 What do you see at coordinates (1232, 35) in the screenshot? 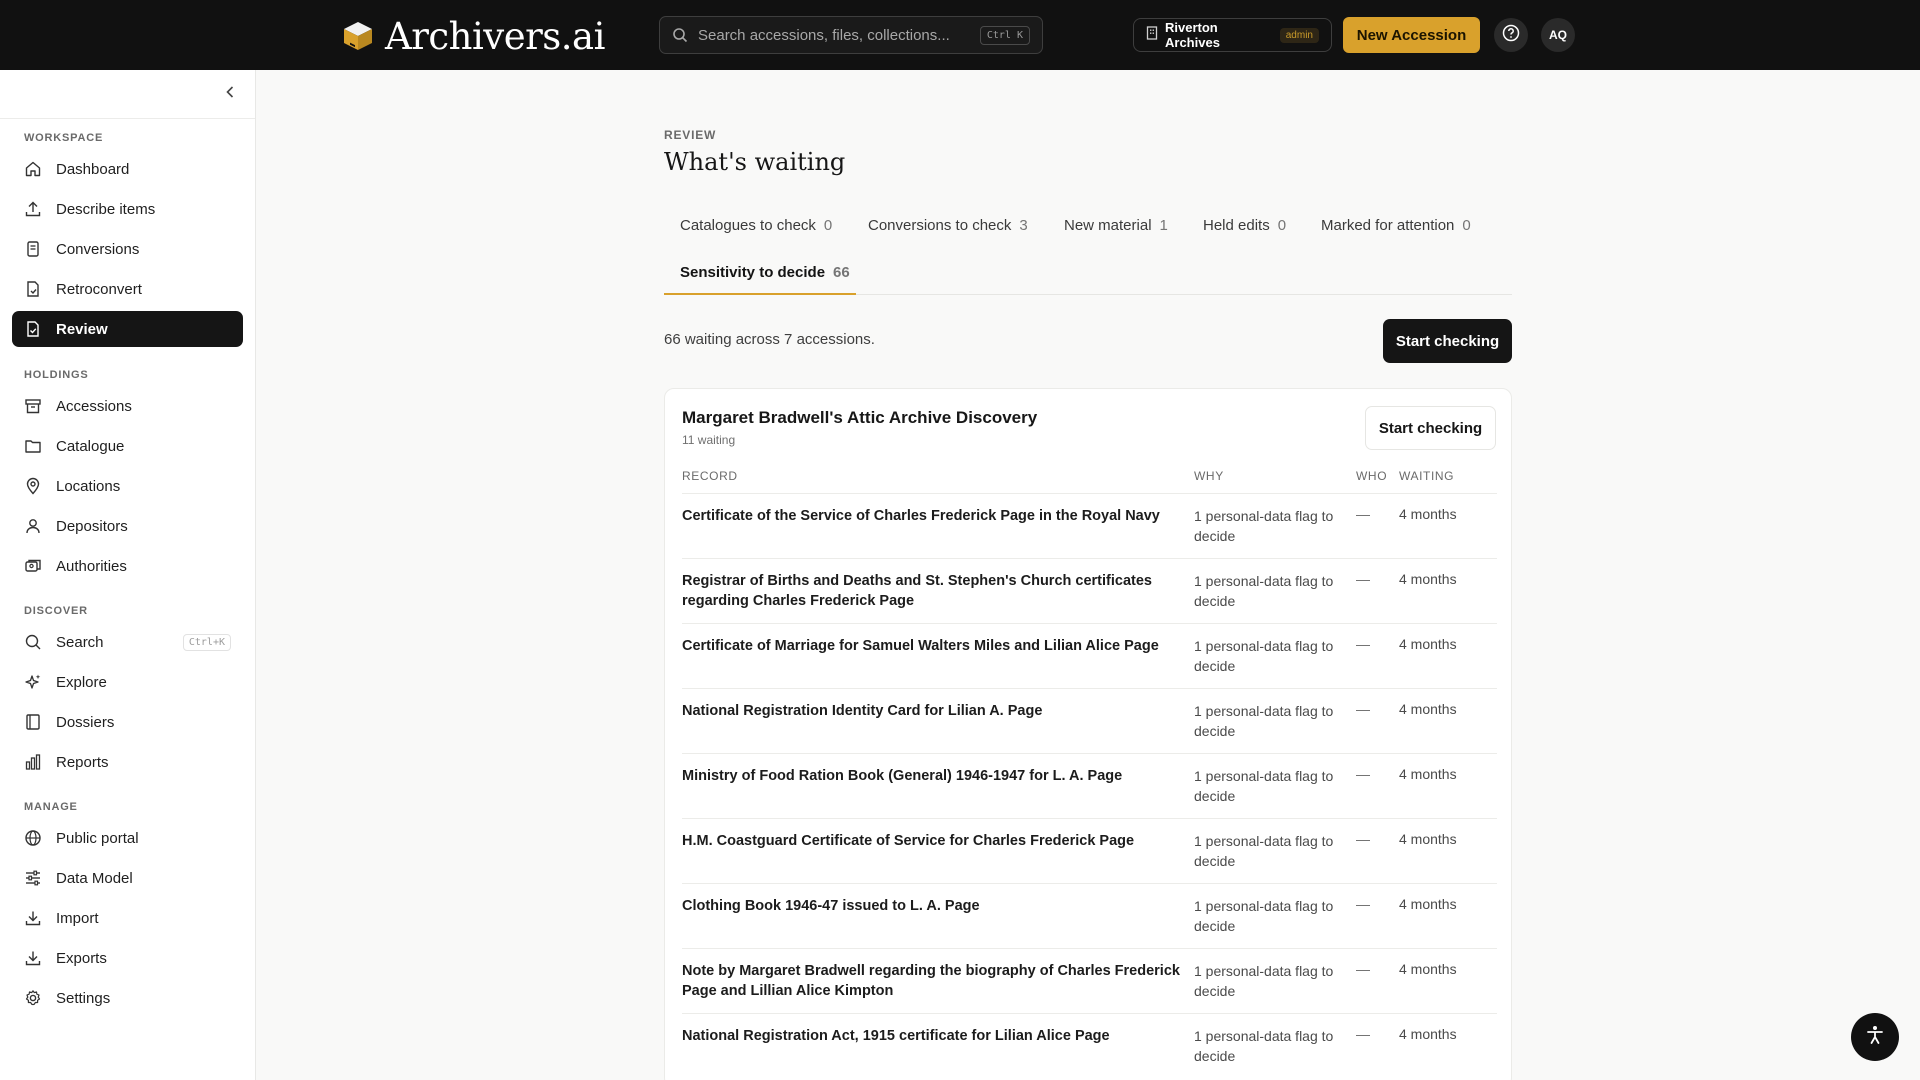
I see `organization-switcher: Riverton Archives admin` at bounding box center [1232, 35].